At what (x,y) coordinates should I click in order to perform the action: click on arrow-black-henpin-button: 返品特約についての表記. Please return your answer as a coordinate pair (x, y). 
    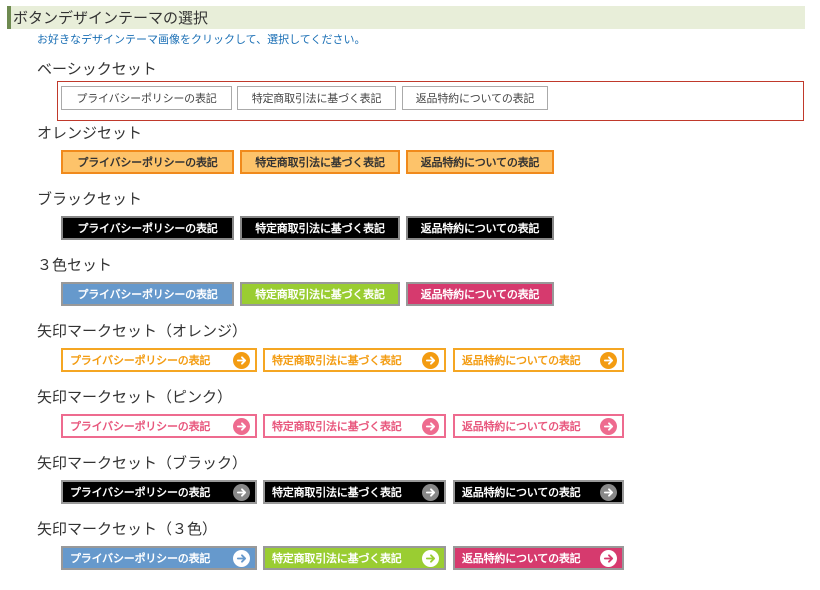
    Looking at the image, I should click on (538, 492).